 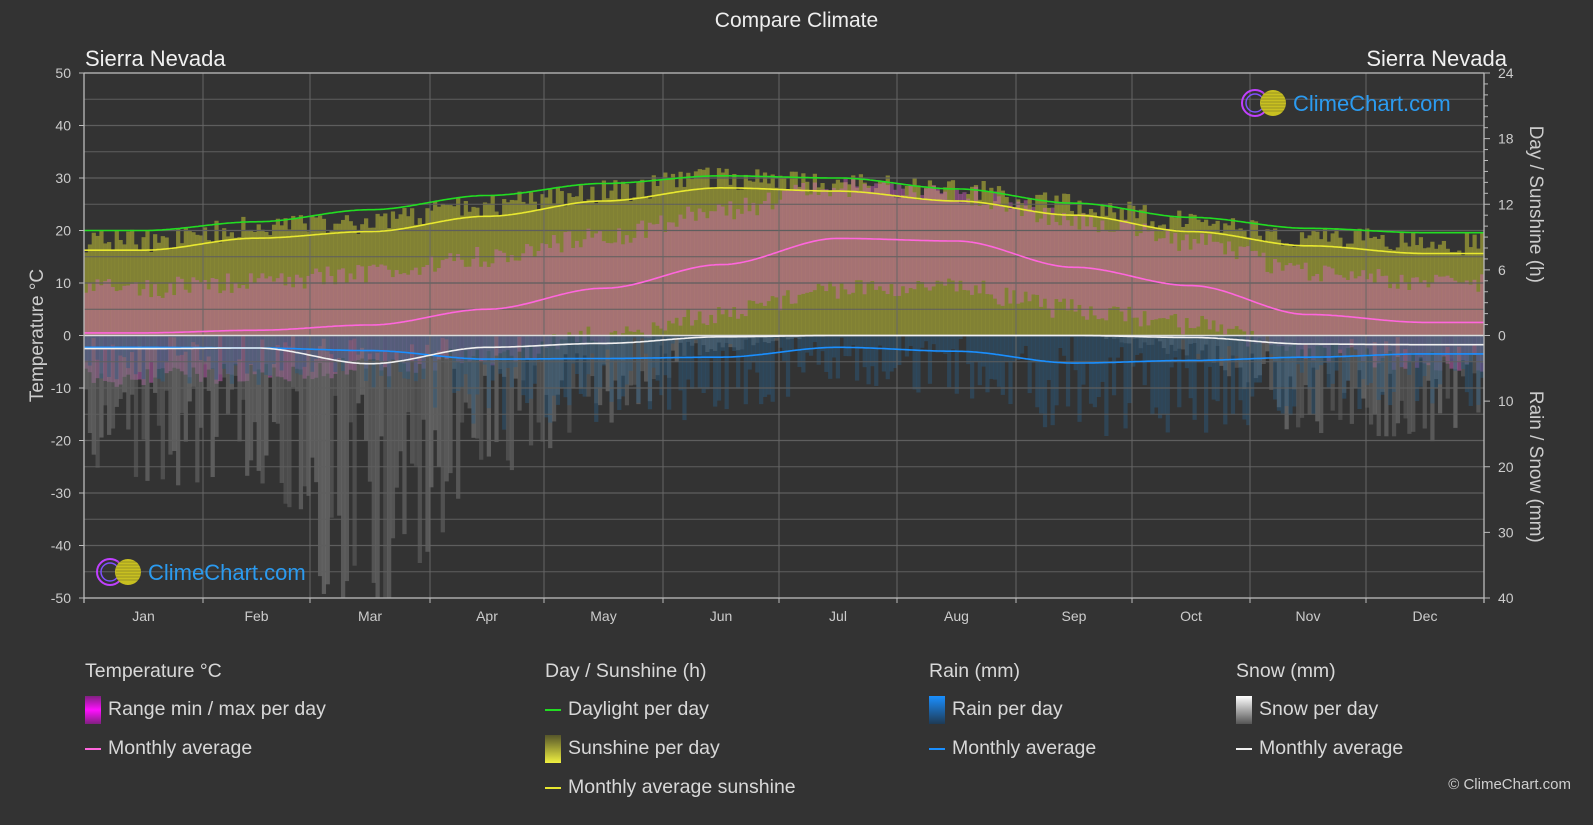 I want to click on left-tick-label: 20, so click(x=63, y=231).